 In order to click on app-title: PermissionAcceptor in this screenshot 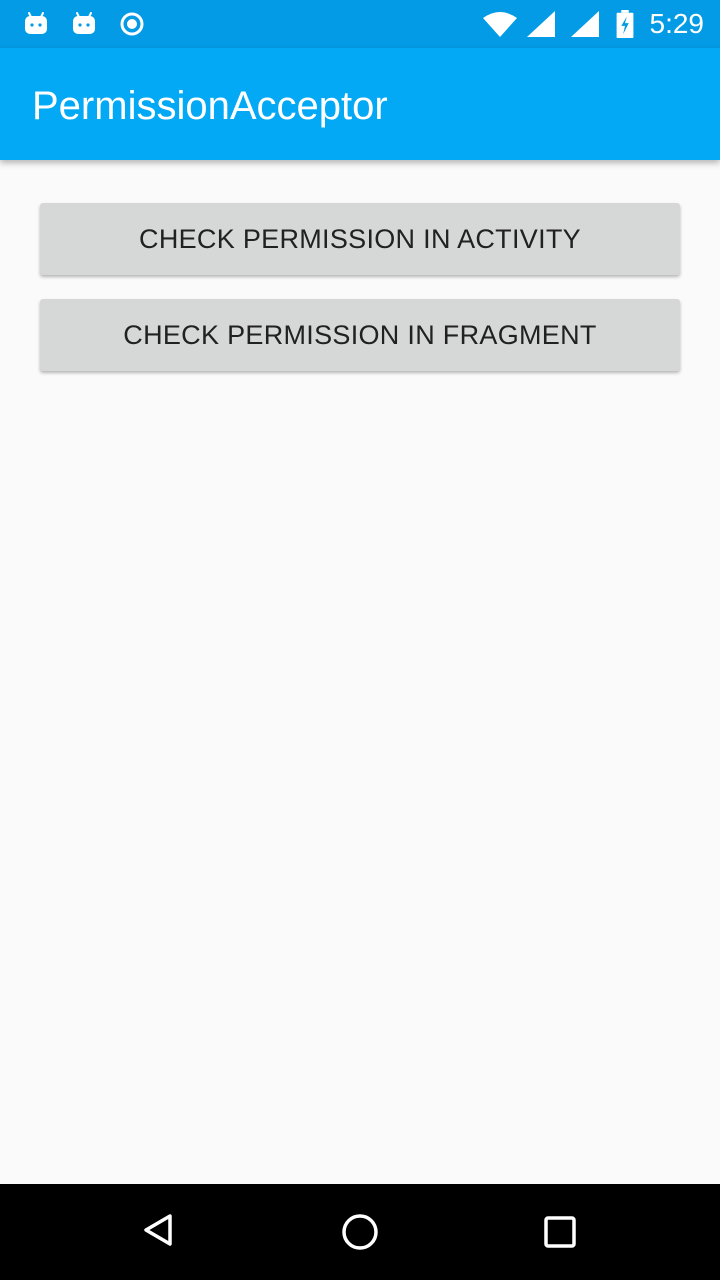, I will do `click(210, 106)`.